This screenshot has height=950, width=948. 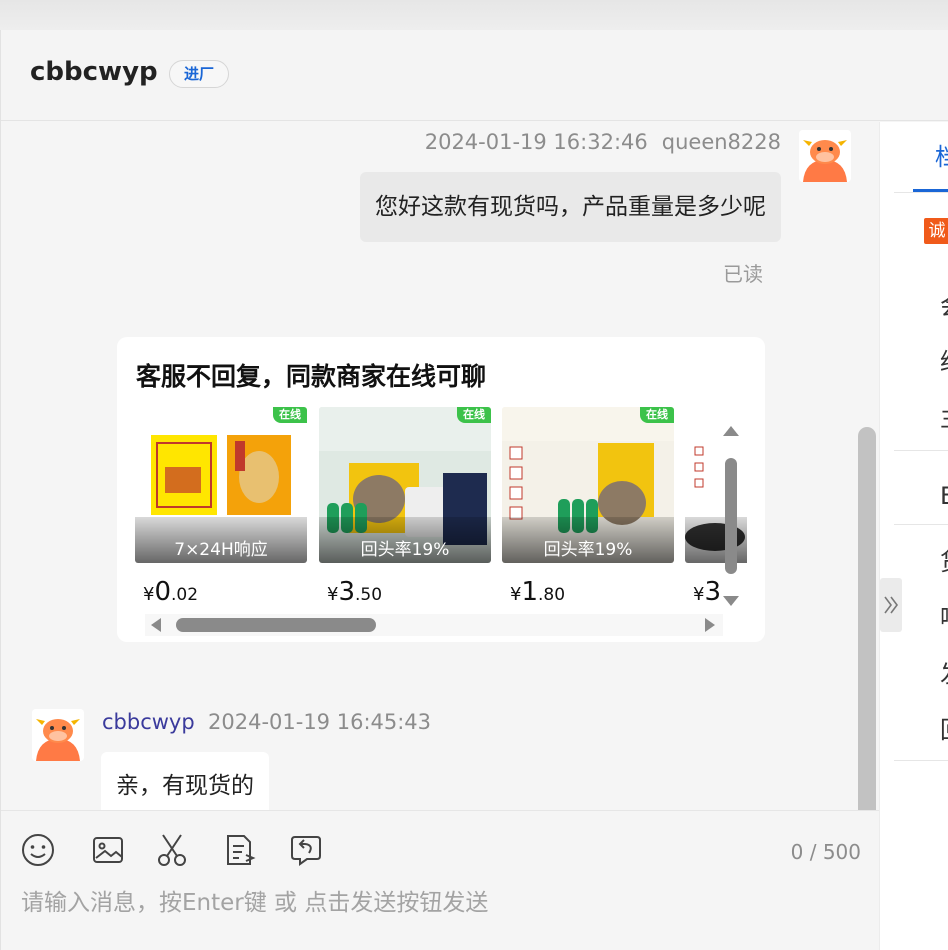 What do you see at coordinates (743, 274) in the screenshot?
I see `read-status: 已读` at bounding box center [743, 274].